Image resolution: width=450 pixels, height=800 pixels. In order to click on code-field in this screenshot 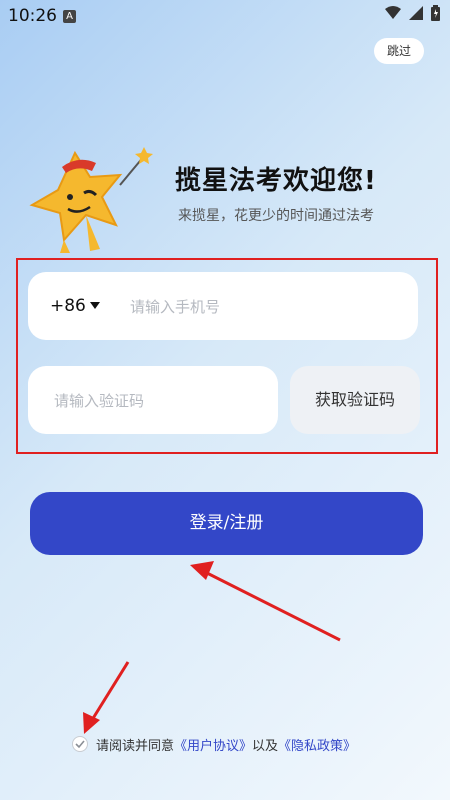, I will do `click(153, 401)`.